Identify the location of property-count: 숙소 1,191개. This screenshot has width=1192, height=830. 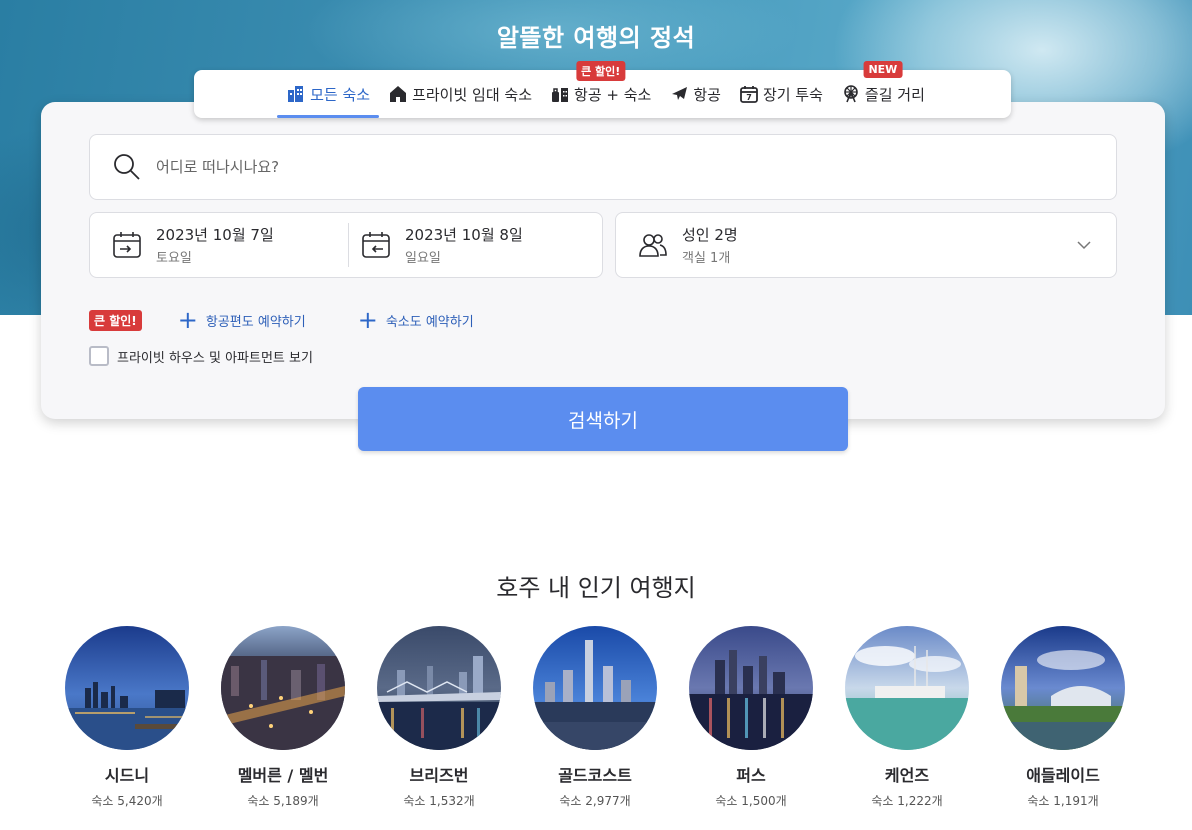
(1063, 801).